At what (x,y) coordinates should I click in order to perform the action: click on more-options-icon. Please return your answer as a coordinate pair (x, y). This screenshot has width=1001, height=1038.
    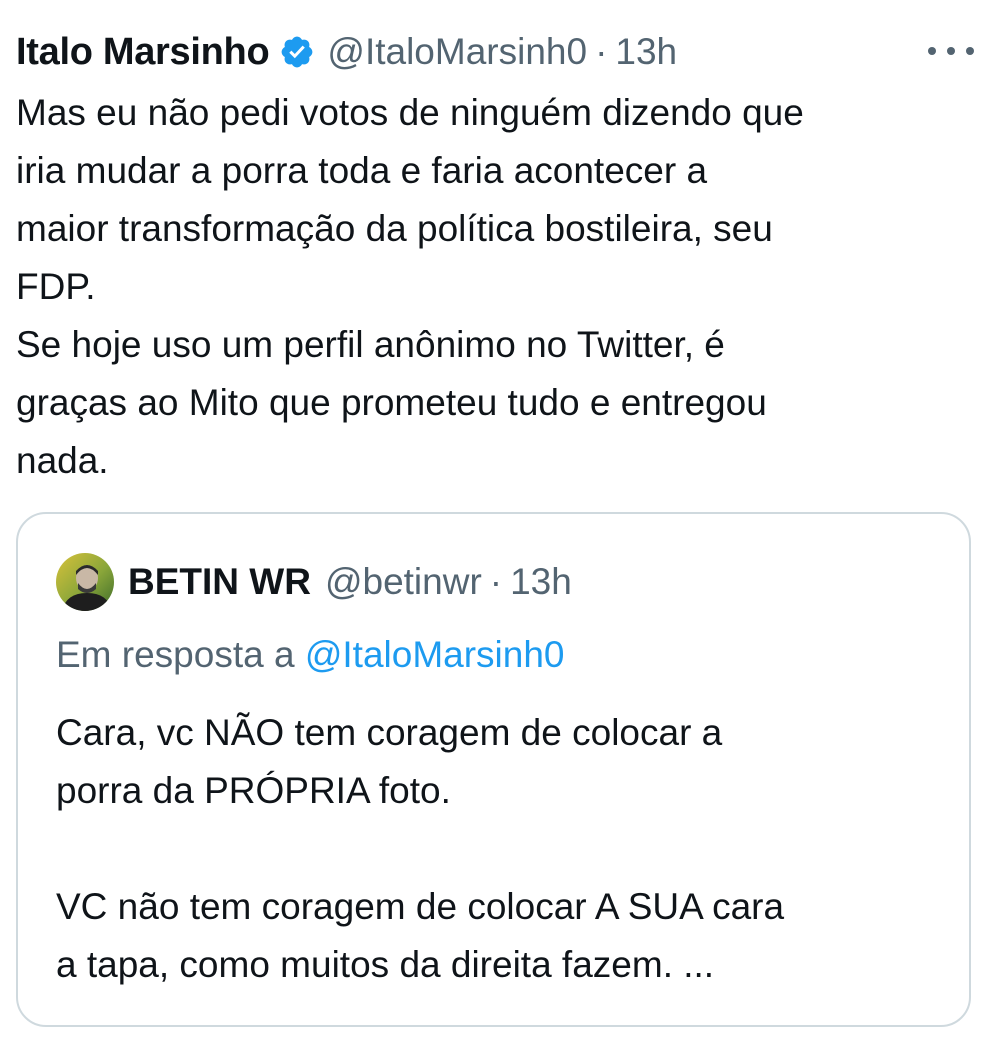
    Looking at the image, I should click on (951, 51).